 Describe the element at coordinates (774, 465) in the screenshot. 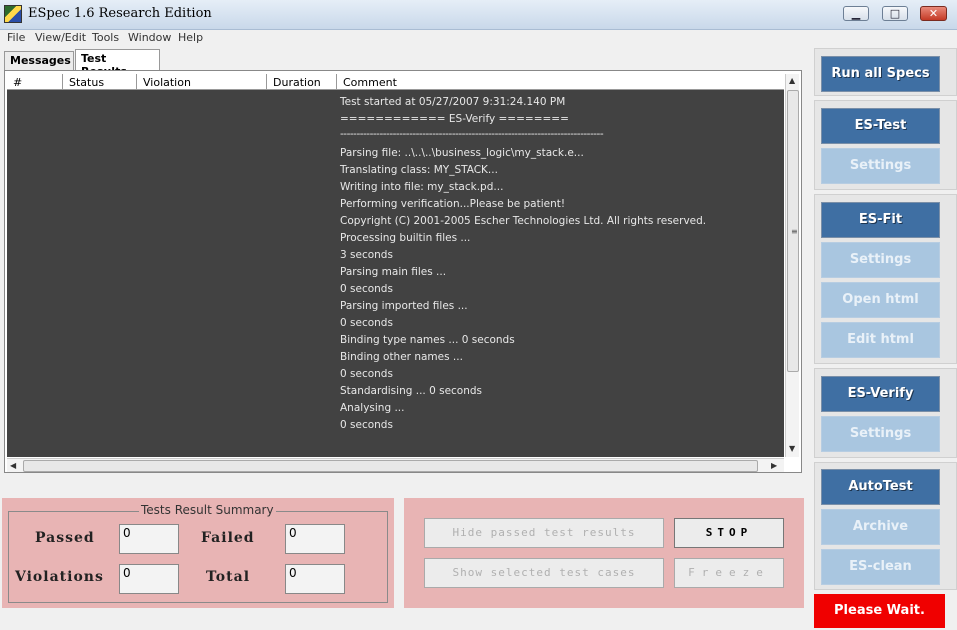

I see `scroll-right-icon: ▶` at that location.